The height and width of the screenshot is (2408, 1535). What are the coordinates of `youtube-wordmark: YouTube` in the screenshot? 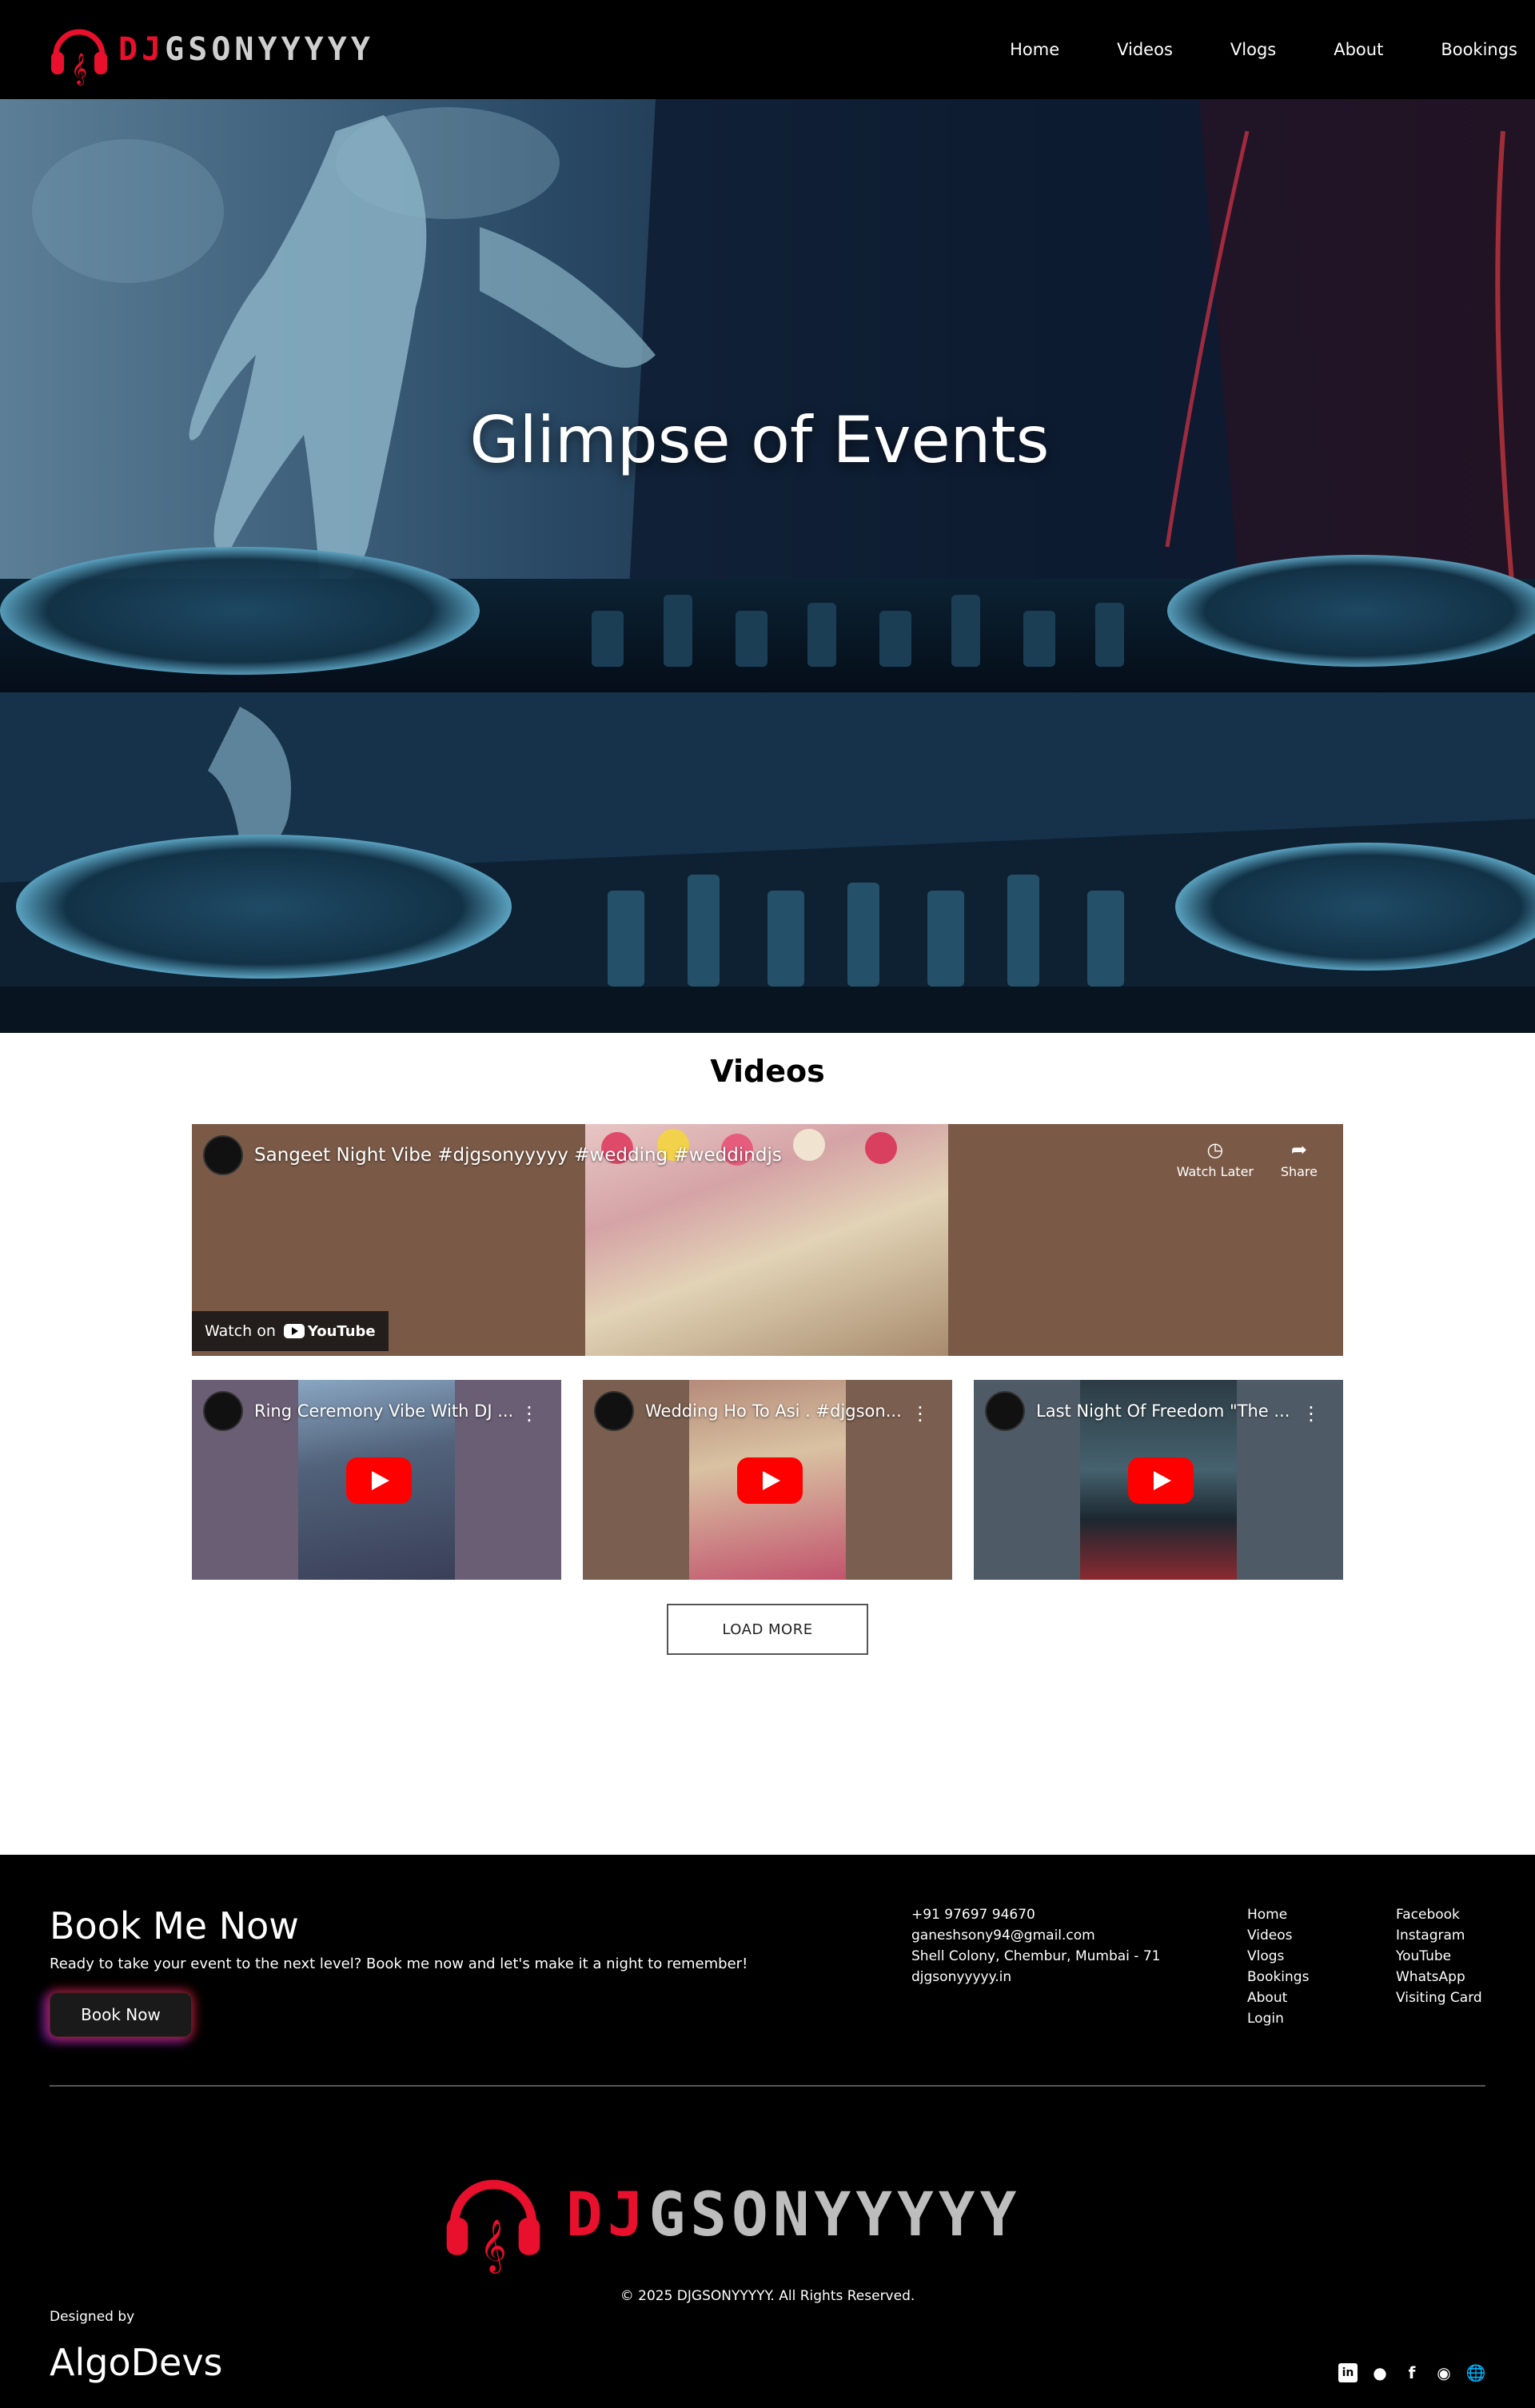 It's located at (341, 1331).